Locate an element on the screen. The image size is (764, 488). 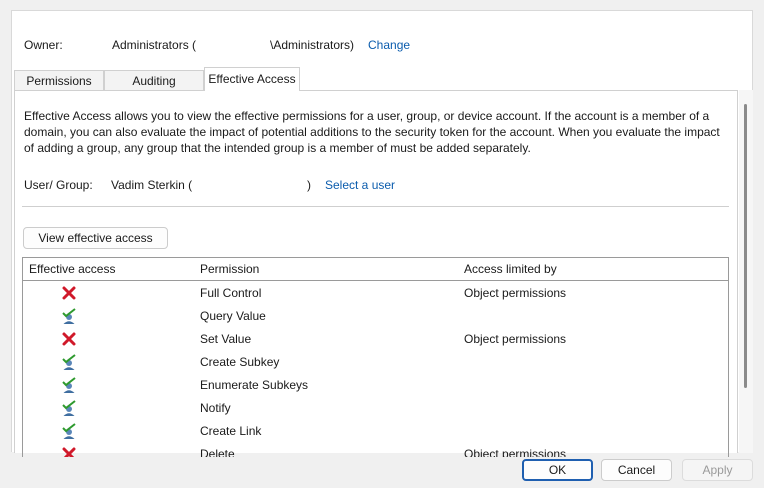
permission-name: Full Control is located at coordinates (231, 293).